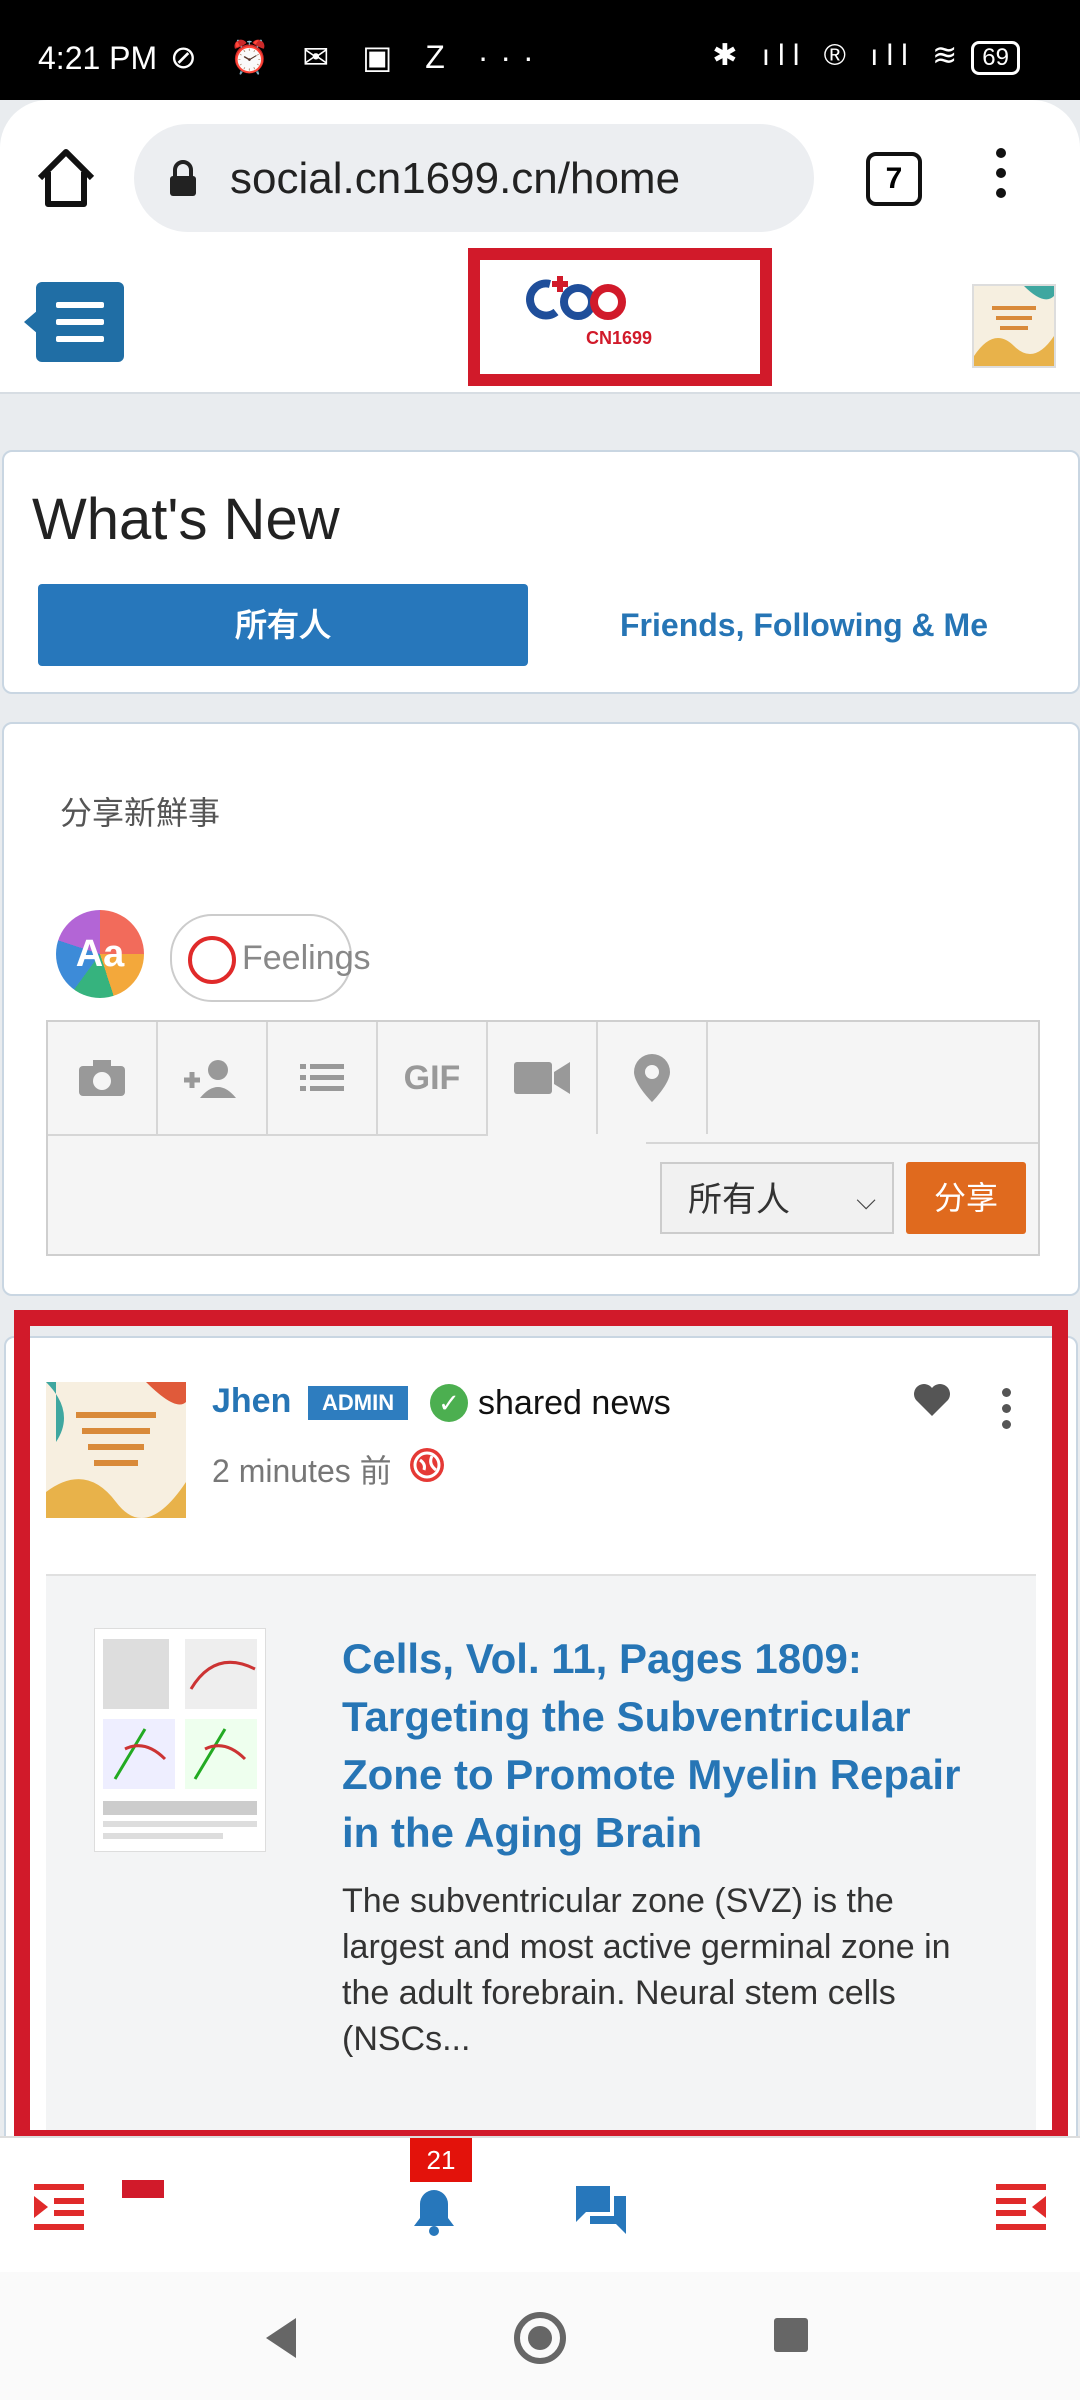 This screenshot has width=1080, height=2400. Describe the element at coordinates (100, 954) in the screenshot. I see `text-style-button: Aa` at that location.